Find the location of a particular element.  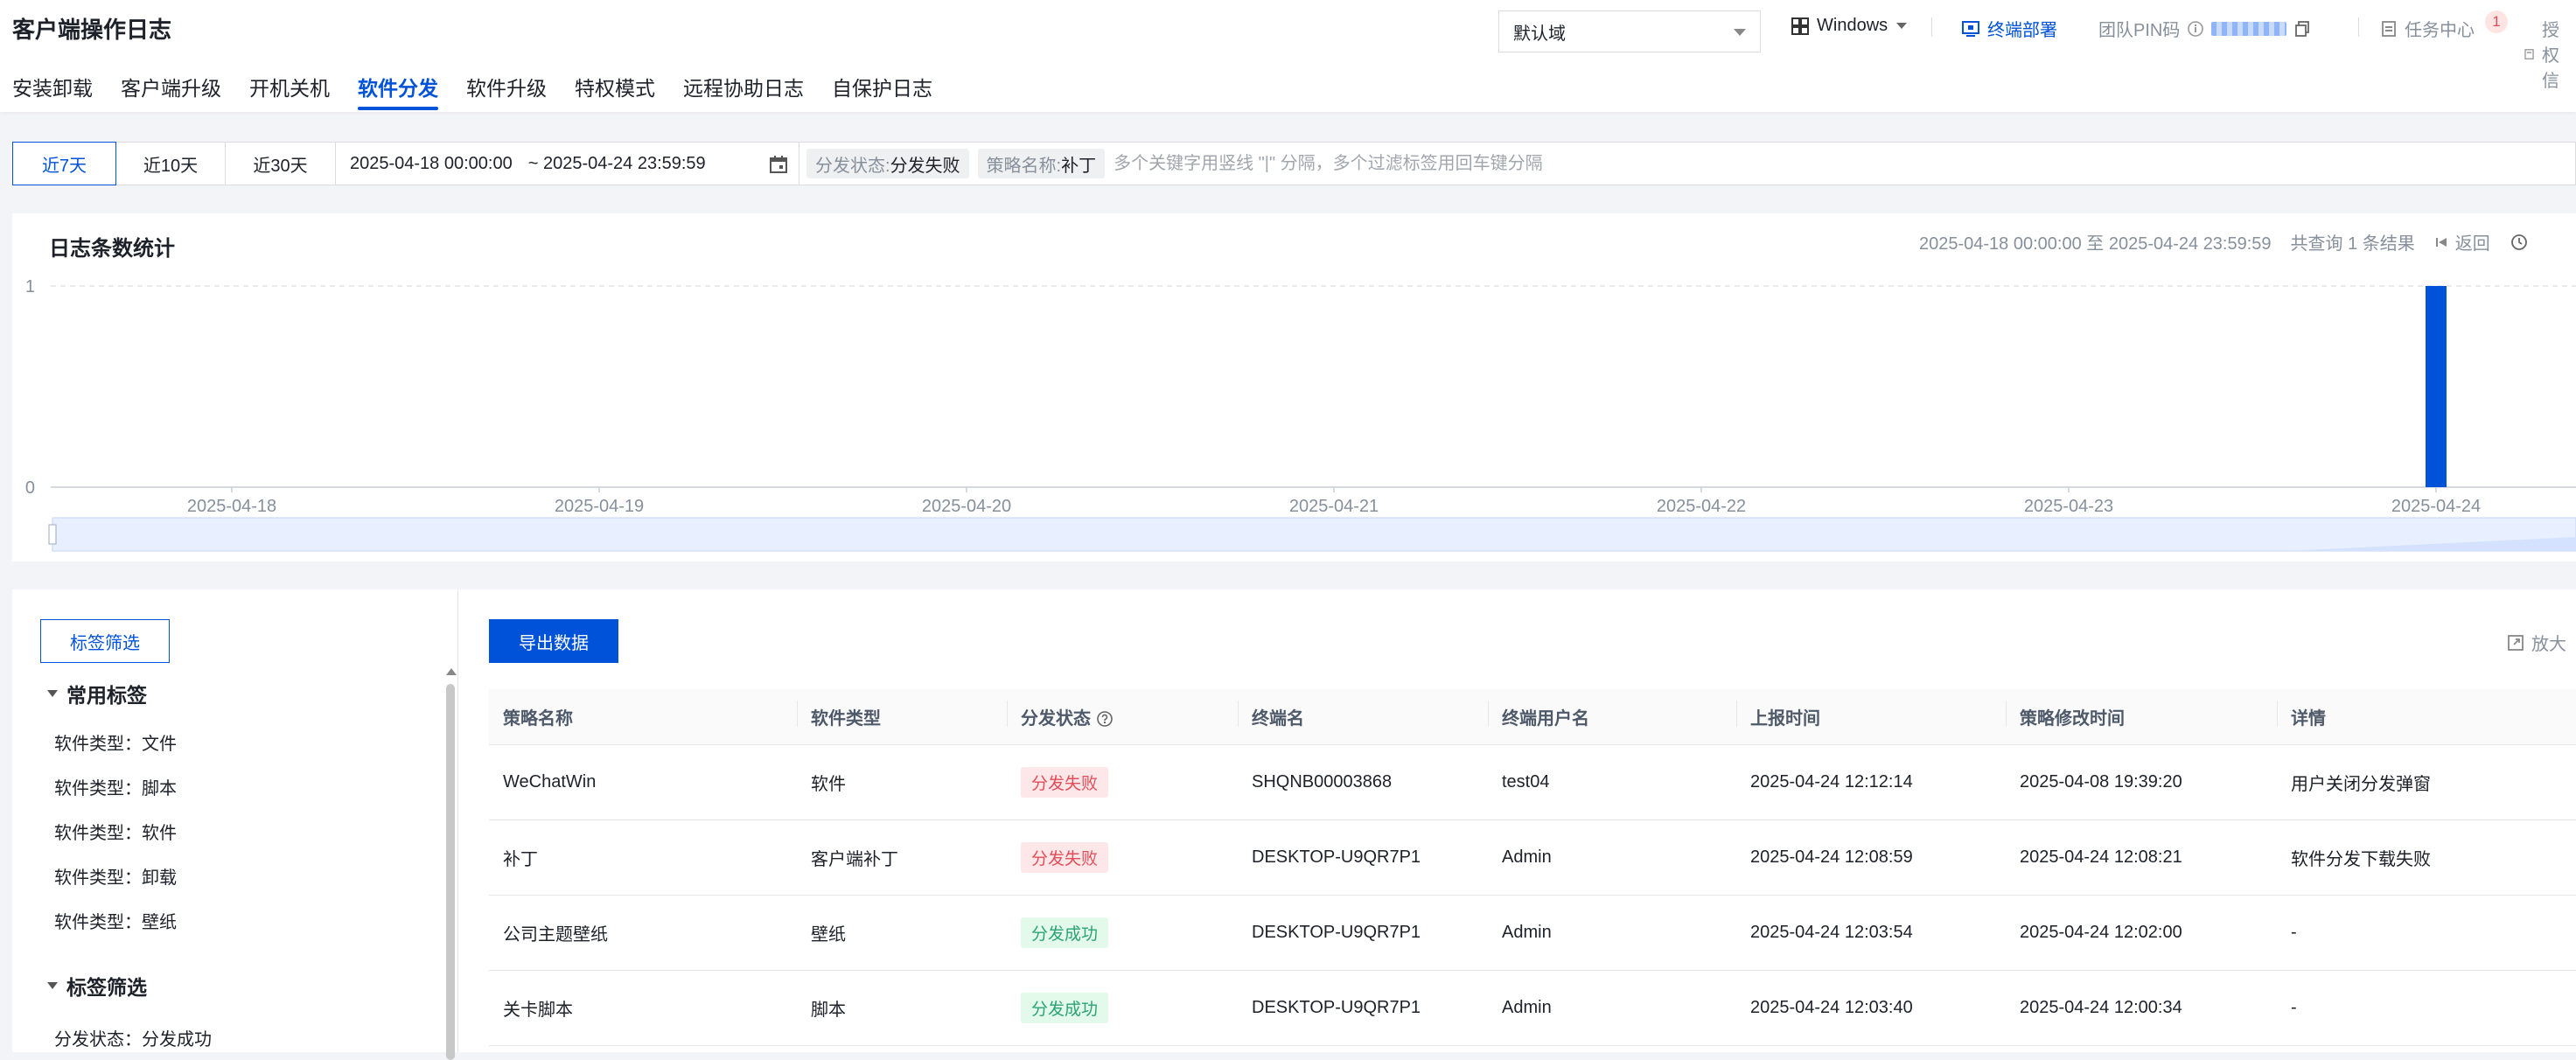

cell-modify-time: 2025-04-24 12:02:00 is located at coordinates (2101, 932).